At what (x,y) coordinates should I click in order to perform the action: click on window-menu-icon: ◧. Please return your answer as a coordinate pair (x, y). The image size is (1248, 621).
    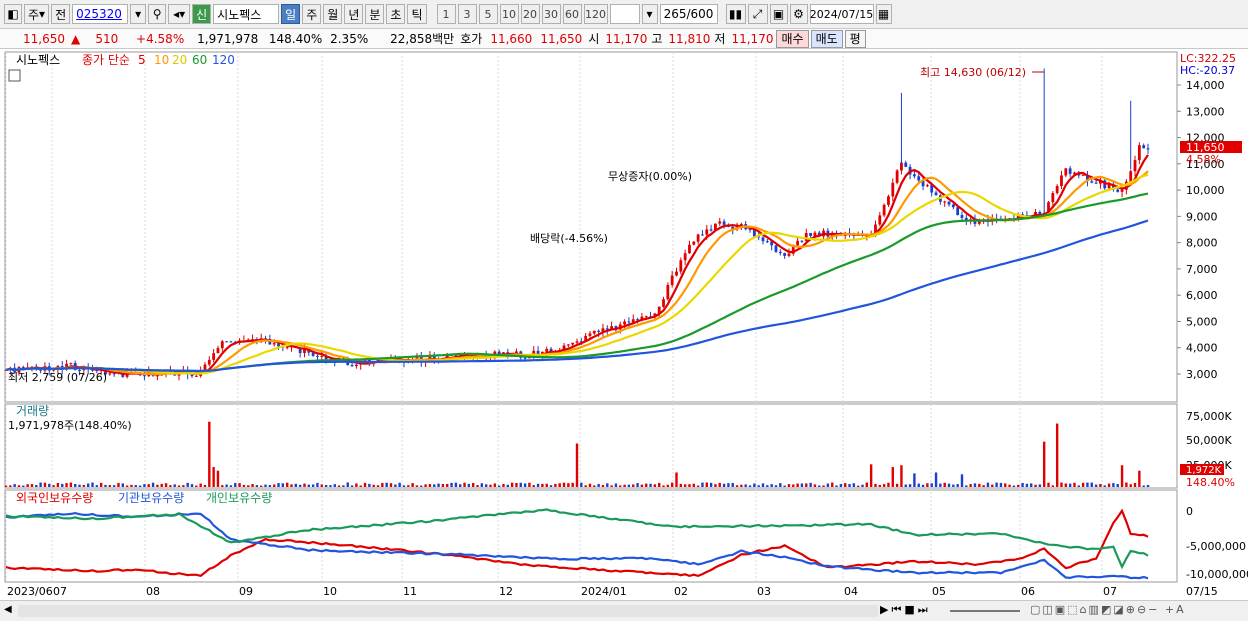
    Looking at the image, I should click on (13, 14).